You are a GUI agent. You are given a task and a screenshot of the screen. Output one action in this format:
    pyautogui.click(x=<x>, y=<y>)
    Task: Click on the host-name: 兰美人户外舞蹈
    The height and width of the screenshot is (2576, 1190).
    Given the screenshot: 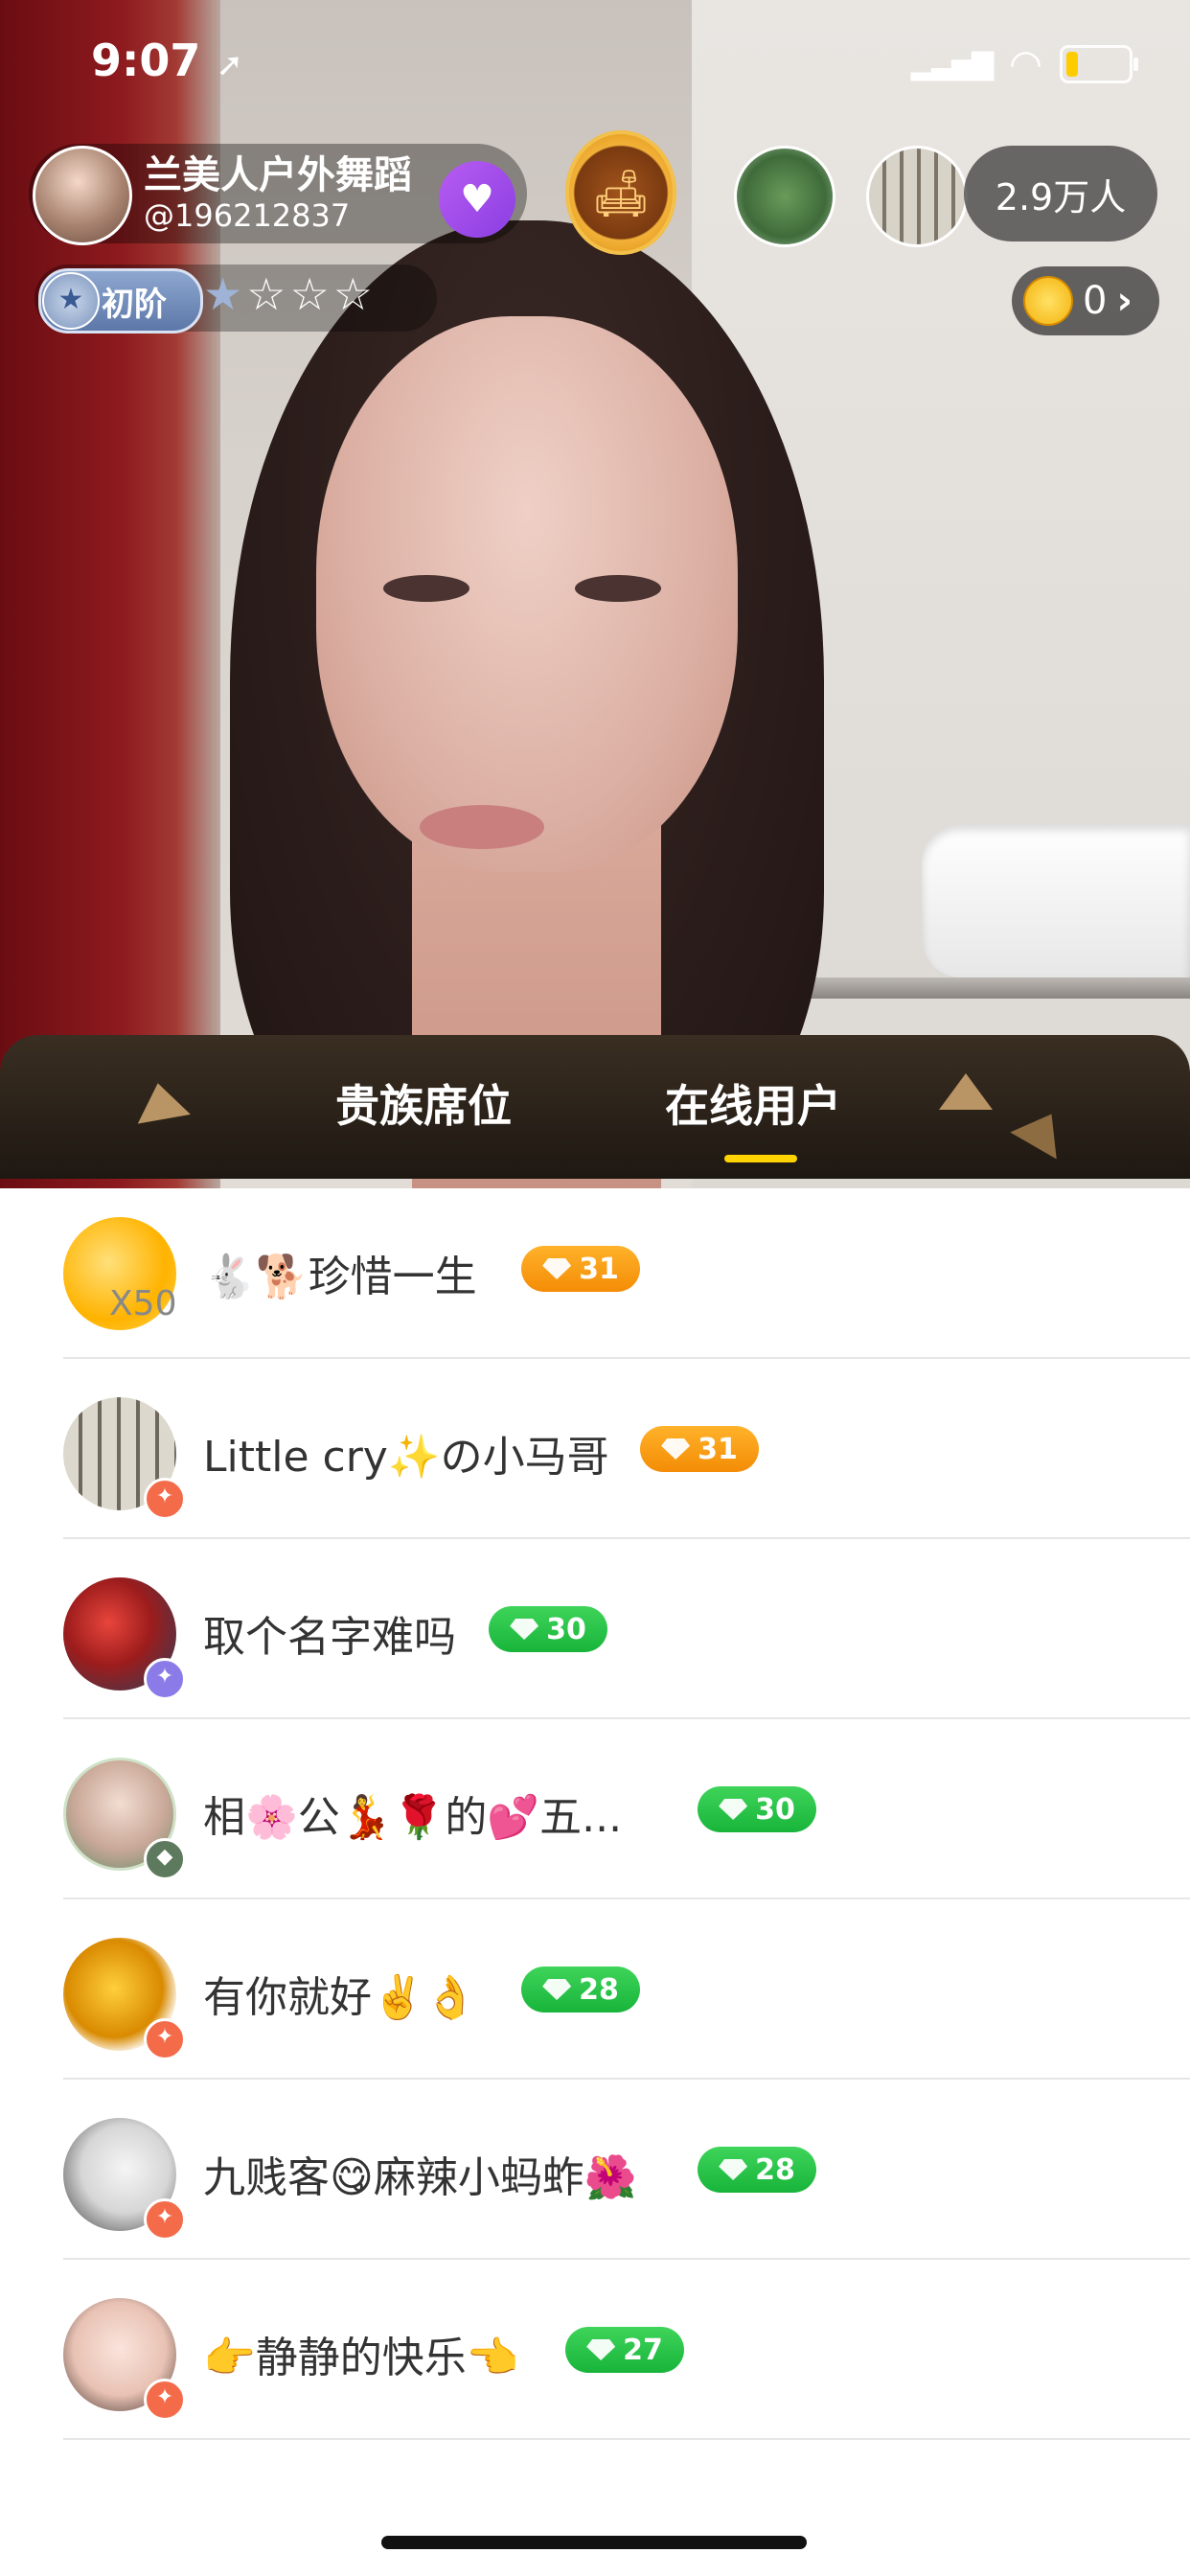 What is the action you would take?
    pyautogui.click(x=278, y=175)
    